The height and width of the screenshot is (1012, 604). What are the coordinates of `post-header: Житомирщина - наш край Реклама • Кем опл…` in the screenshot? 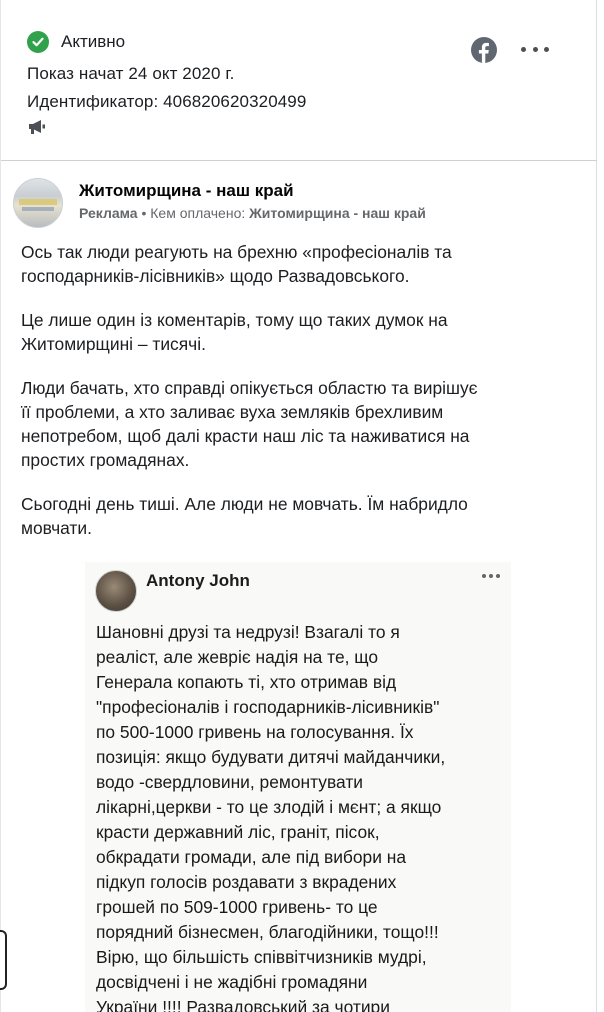 It's located at (303, 202).